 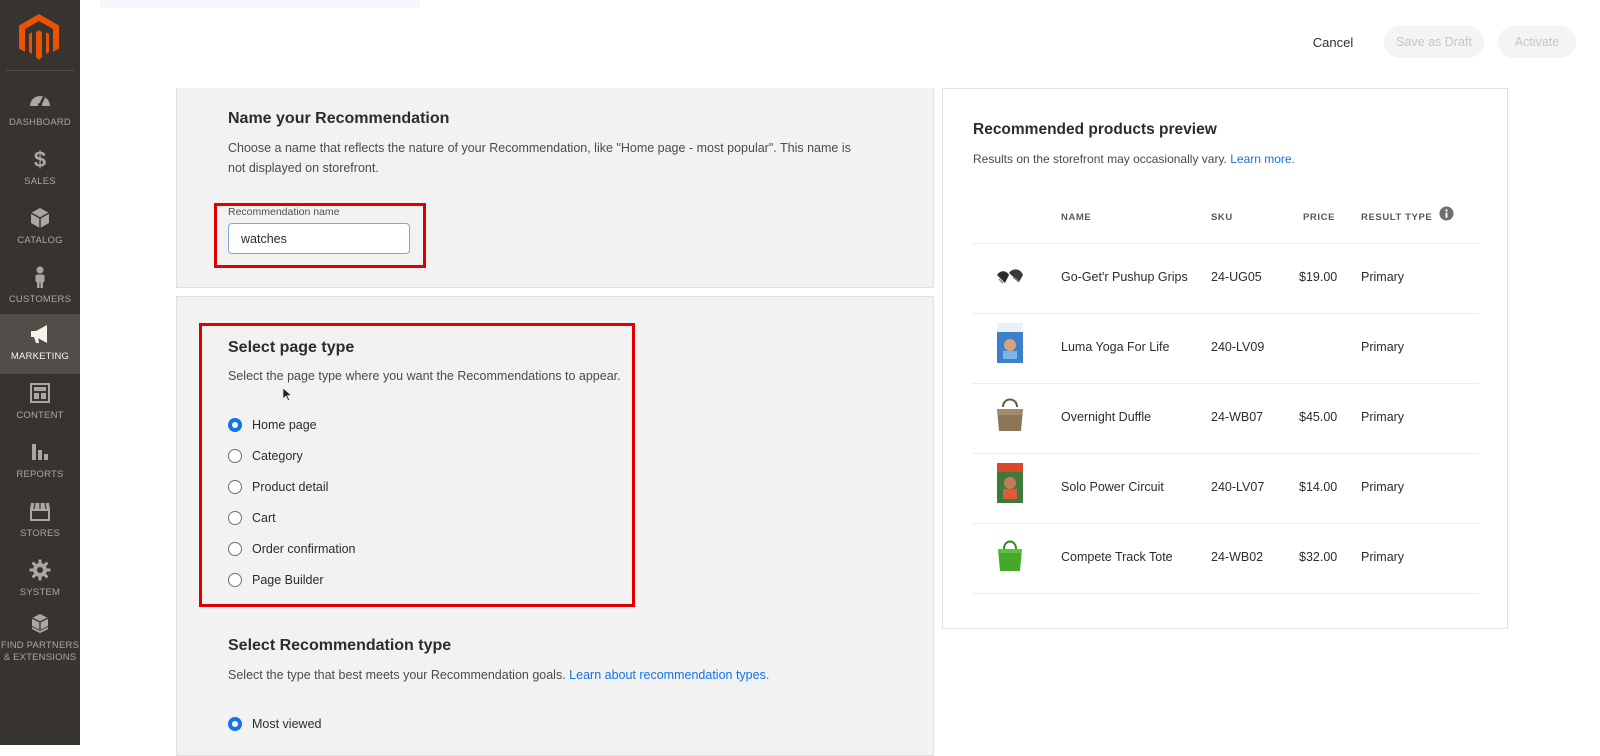 I want to click on info-icon, so click(x=1446, y=213).